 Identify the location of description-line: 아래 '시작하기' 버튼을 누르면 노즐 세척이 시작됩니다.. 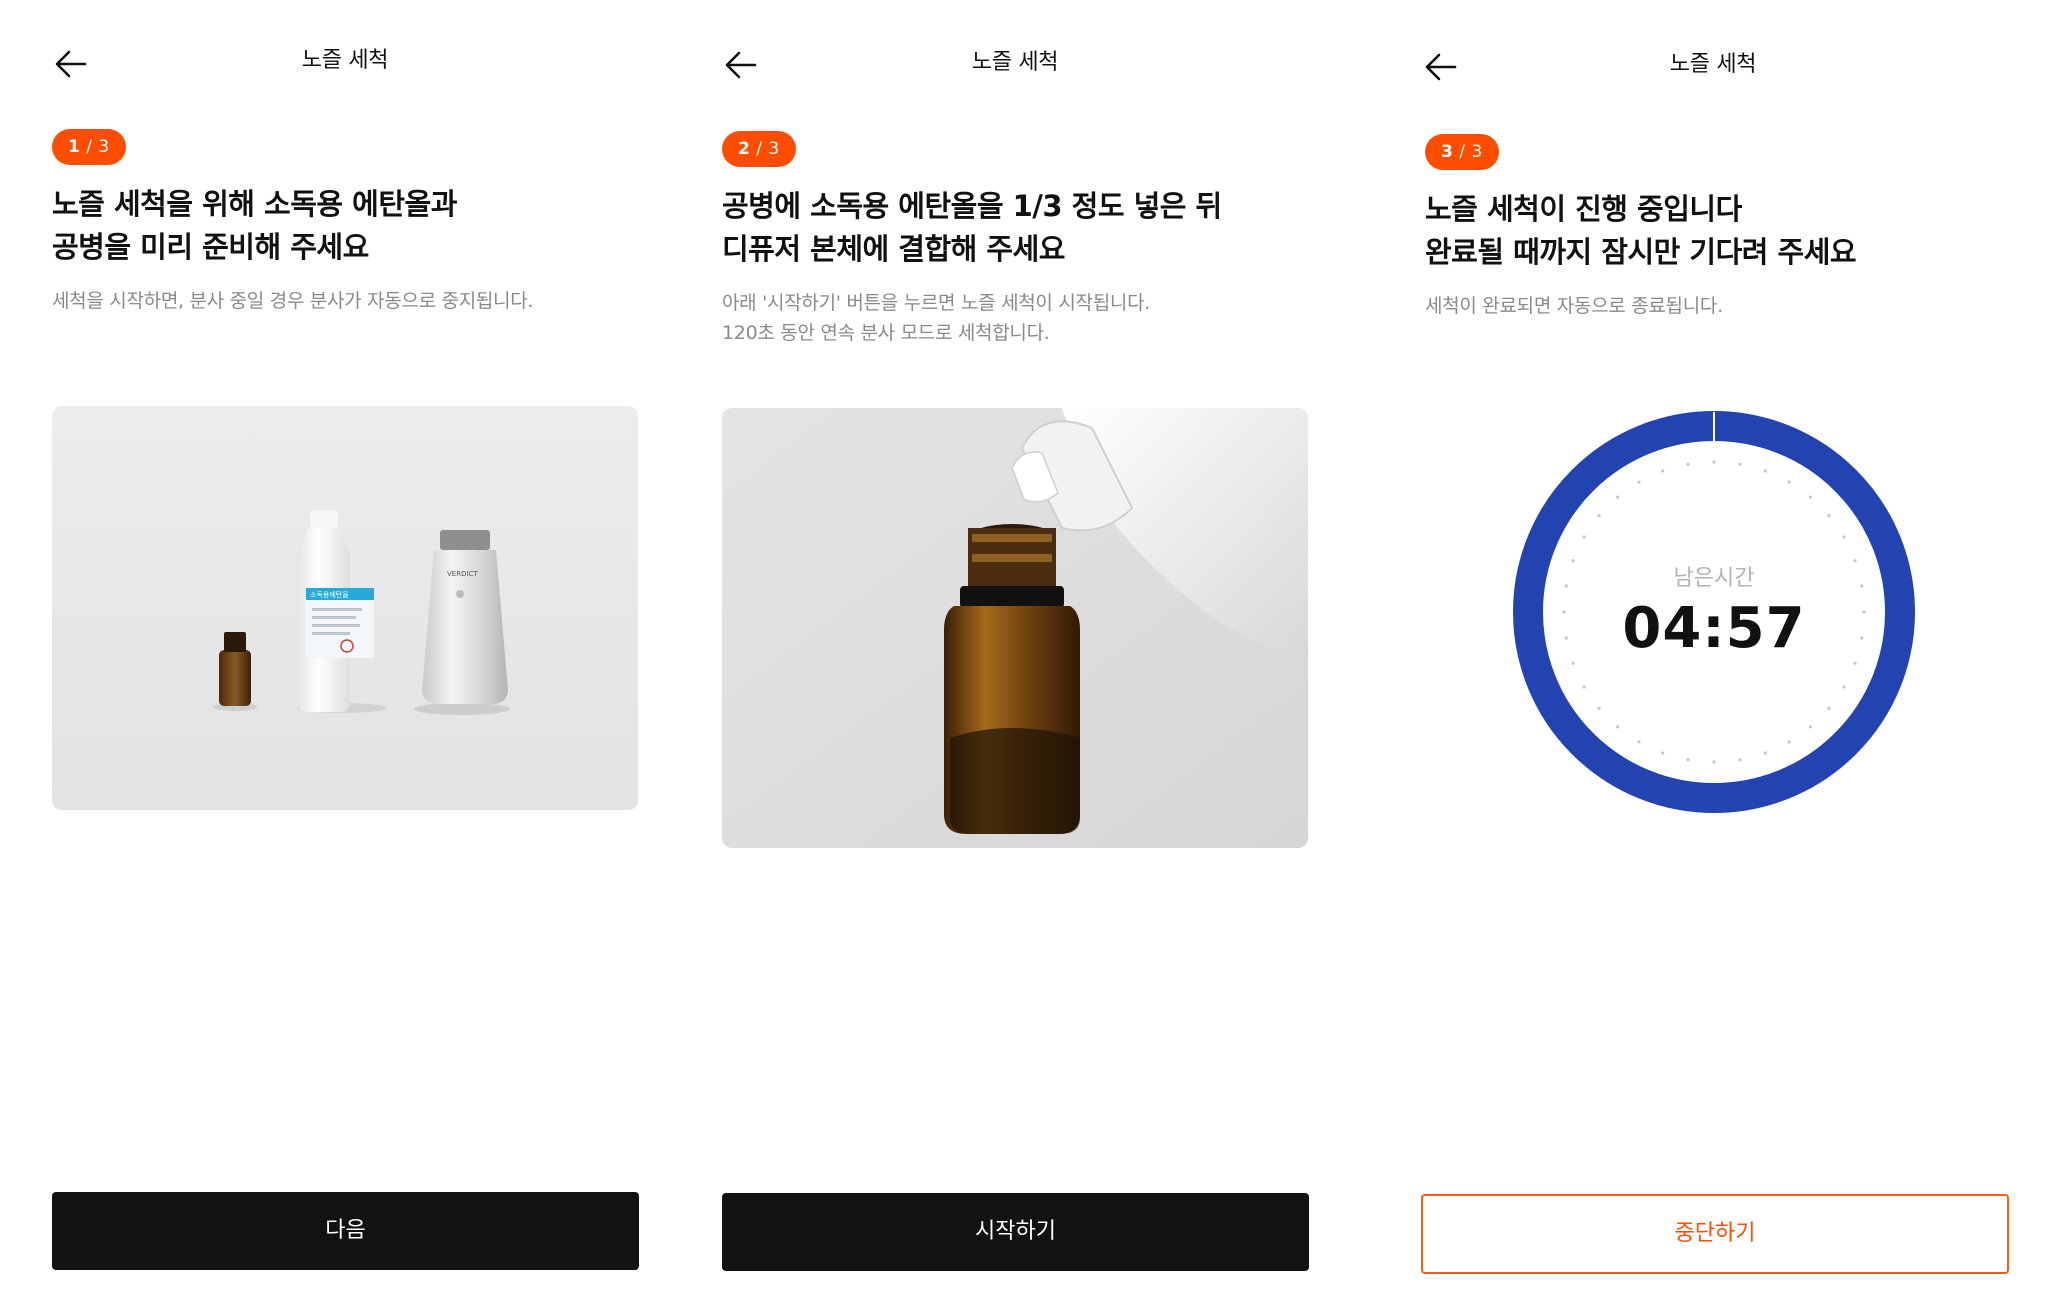
(936, 303).